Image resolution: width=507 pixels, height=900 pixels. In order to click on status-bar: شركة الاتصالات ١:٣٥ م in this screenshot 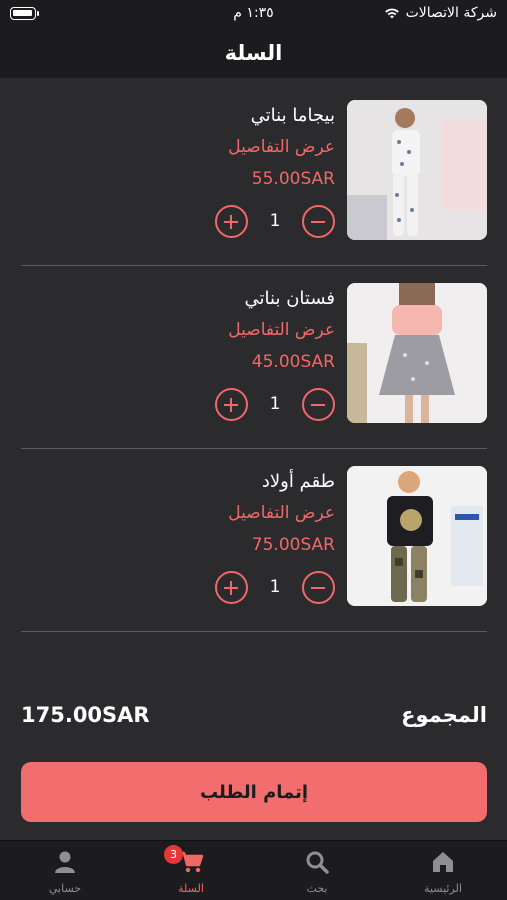, I will do `click(253, 14)`.